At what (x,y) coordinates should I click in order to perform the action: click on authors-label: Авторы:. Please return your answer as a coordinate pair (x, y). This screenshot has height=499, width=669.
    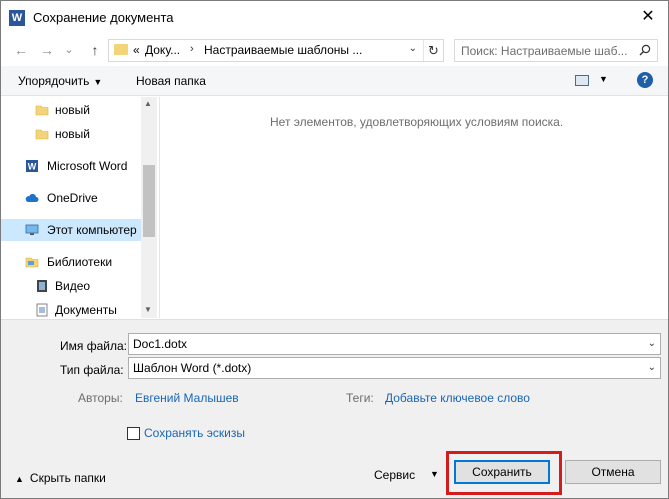
    Looking at the image, I should click on (100, 398).